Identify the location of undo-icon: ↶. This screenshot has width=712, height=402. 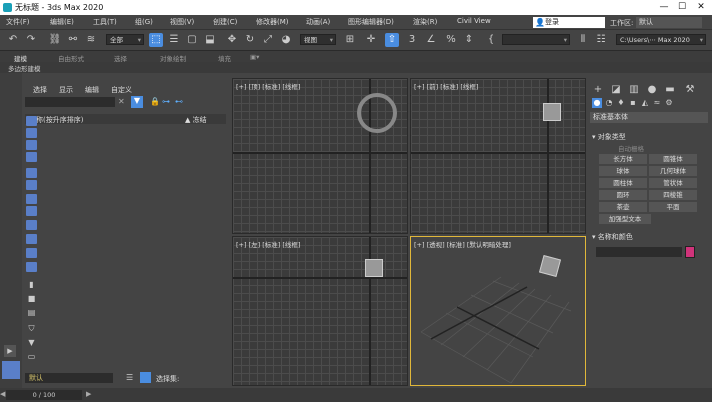
(13, 40).